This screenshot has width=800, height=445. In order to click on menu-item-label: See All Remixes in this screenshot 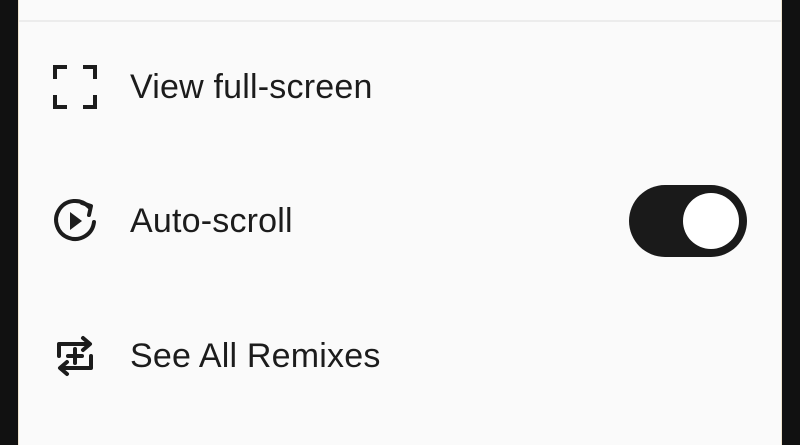, I will do `click(255, 355)`.